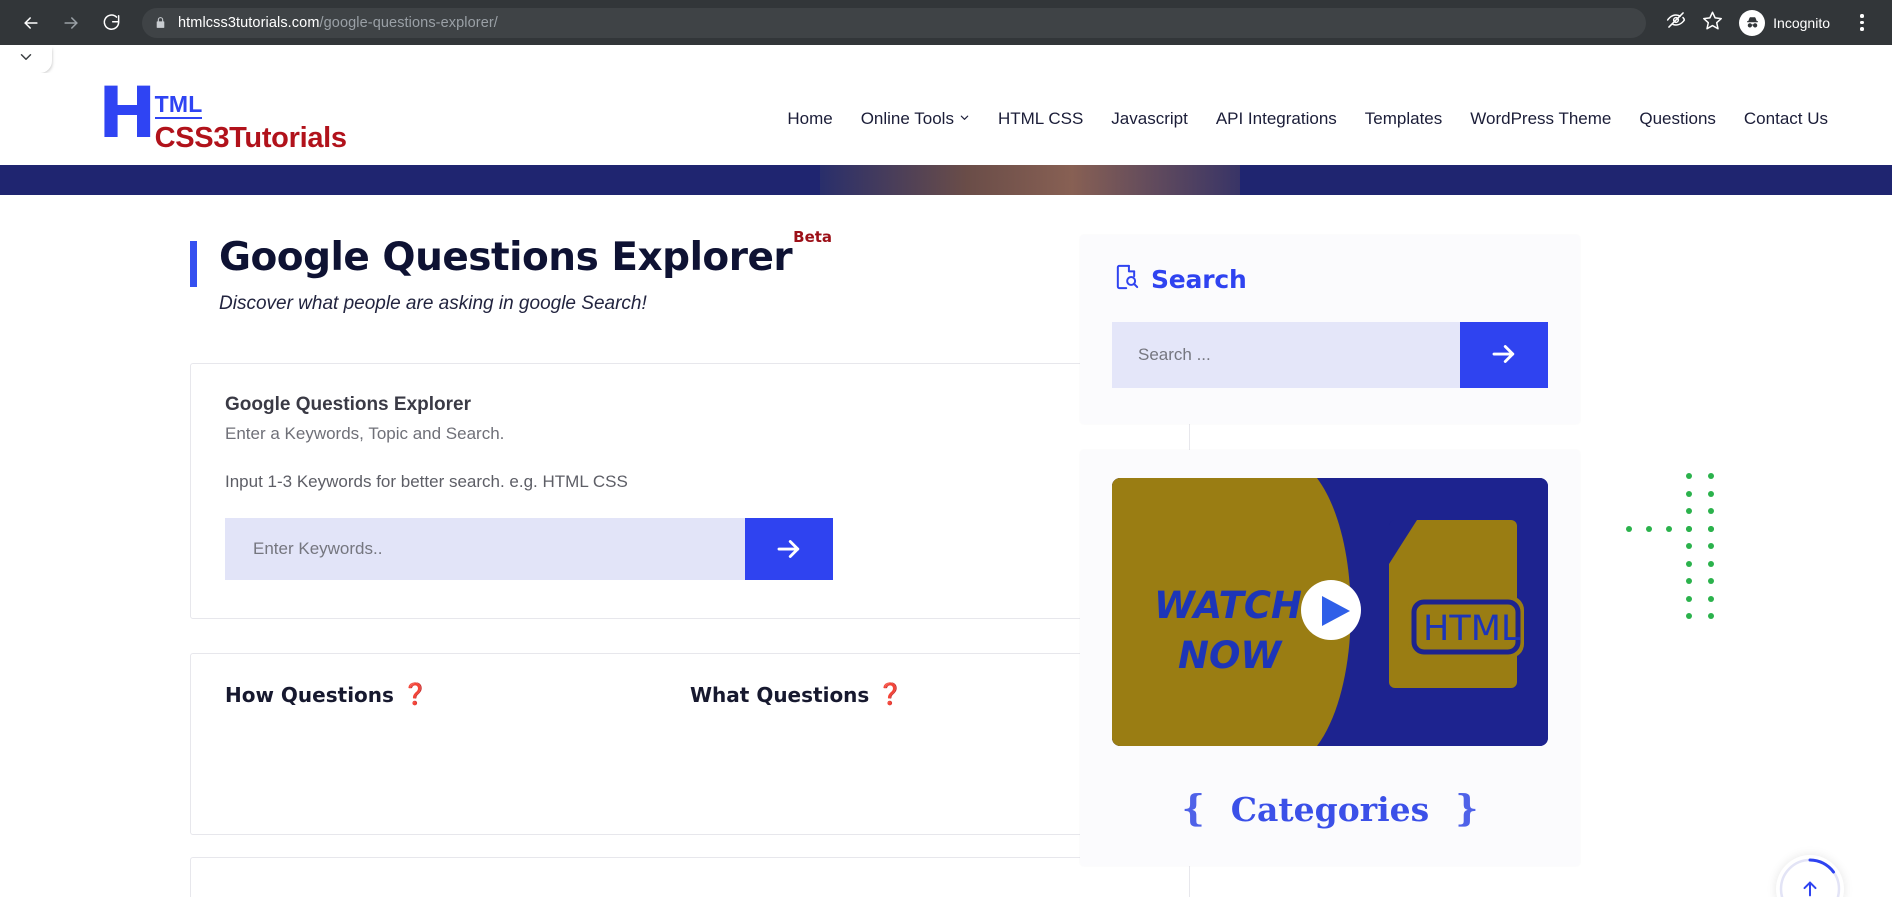 Image resolution: width=1892 pixels, height=897 pixels. I want to click on logo-letter-h: H, so click(127, 113).